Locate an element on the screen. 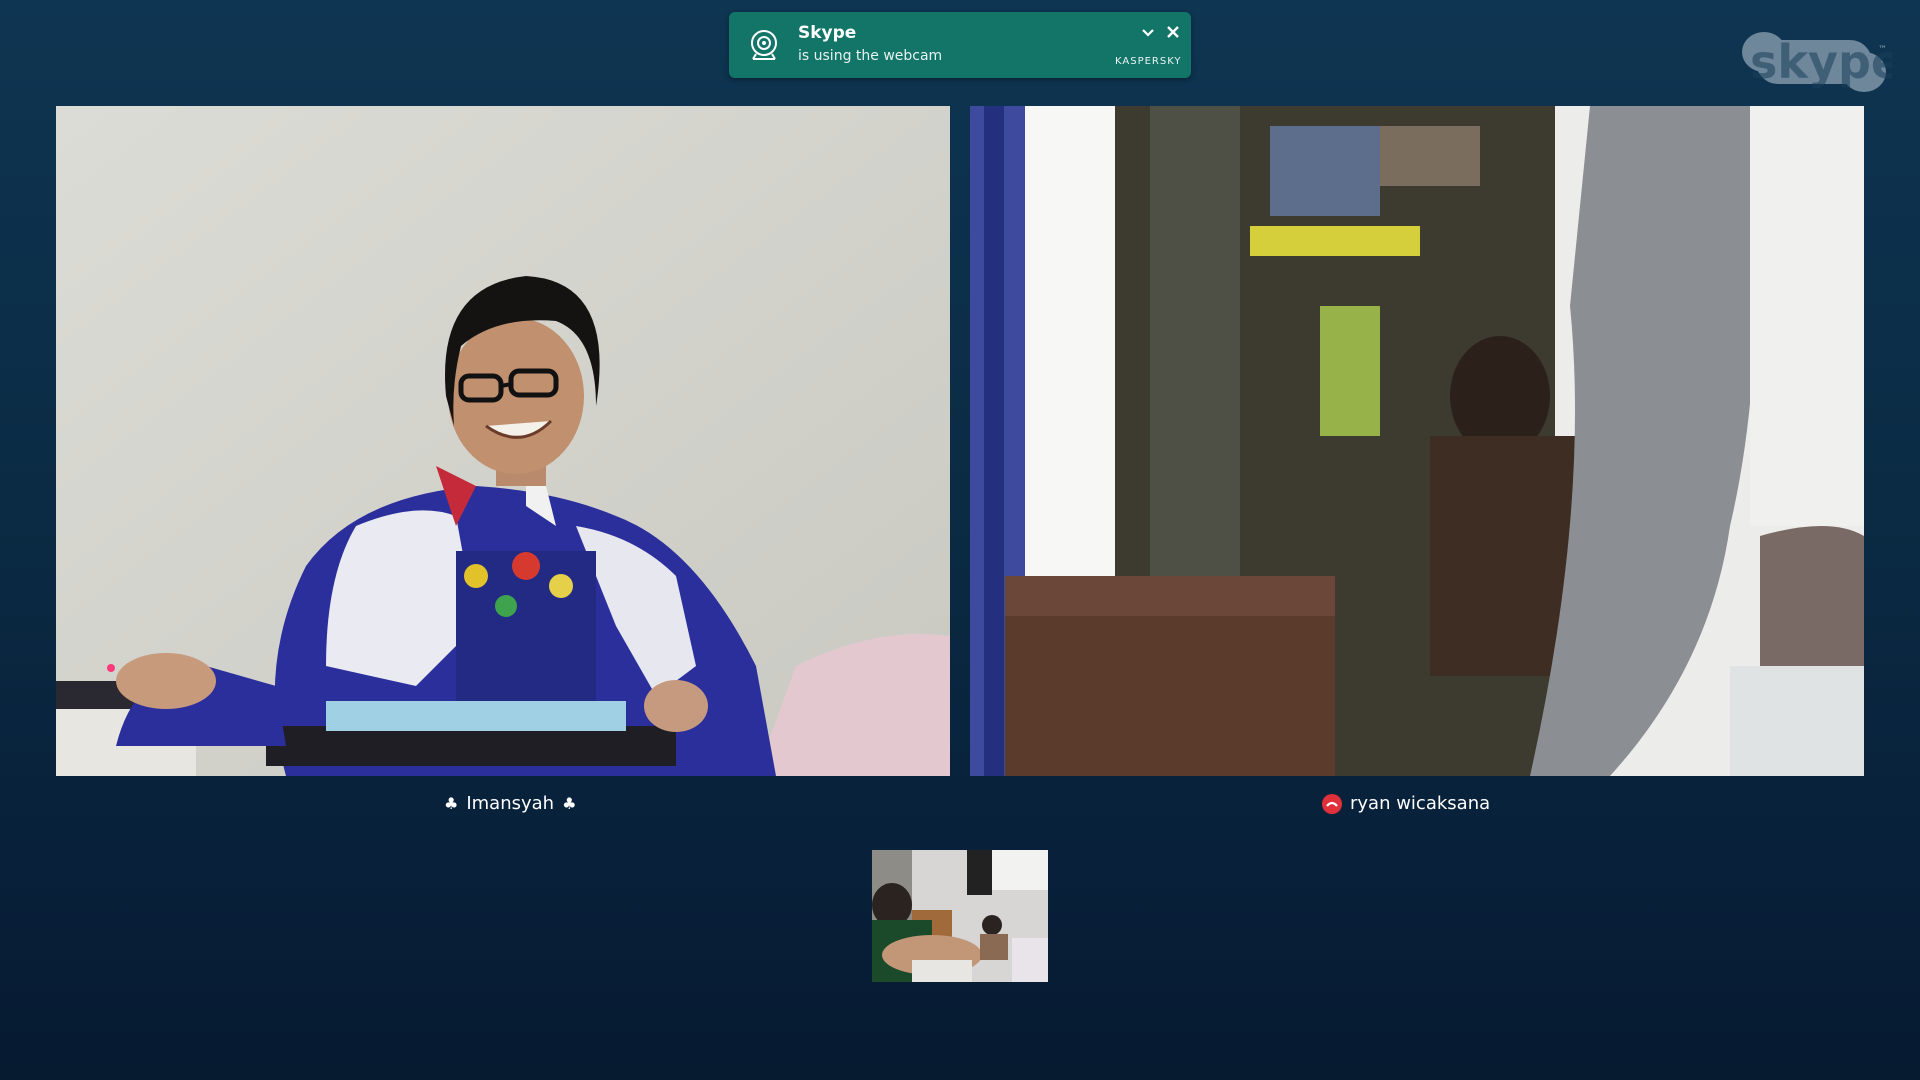  participant-name-label: ryan wicaksana is located at coordinates (1420, 803).